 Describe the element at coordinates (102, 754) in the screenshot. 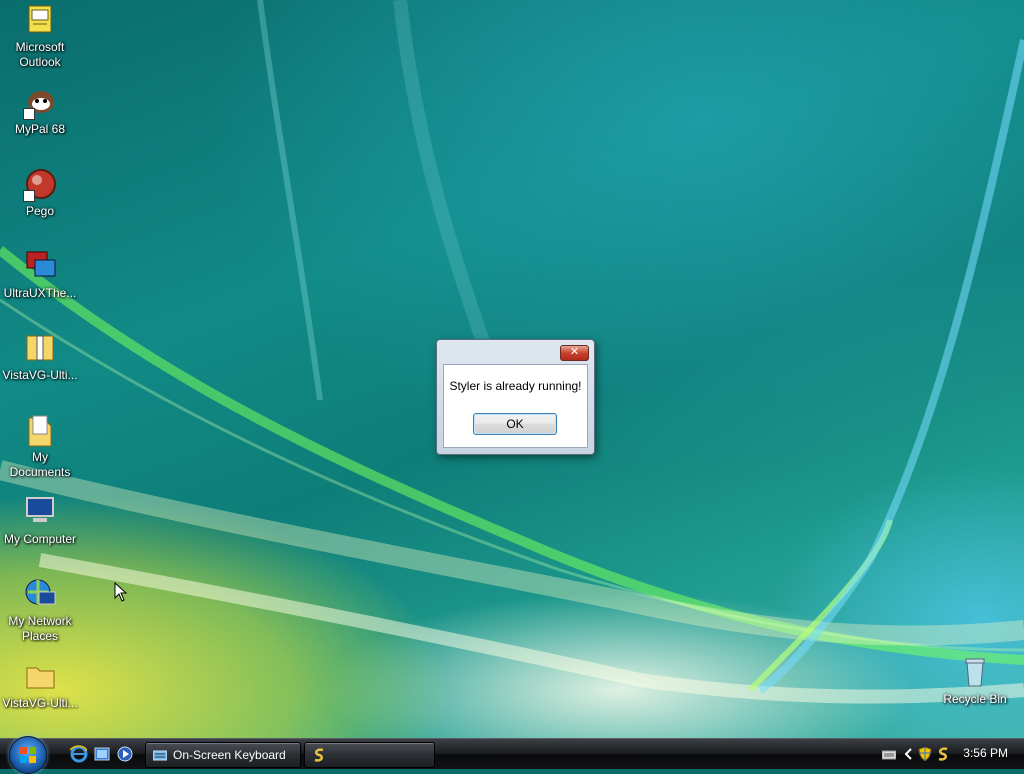

I see `show-desktop-icon` at that location.